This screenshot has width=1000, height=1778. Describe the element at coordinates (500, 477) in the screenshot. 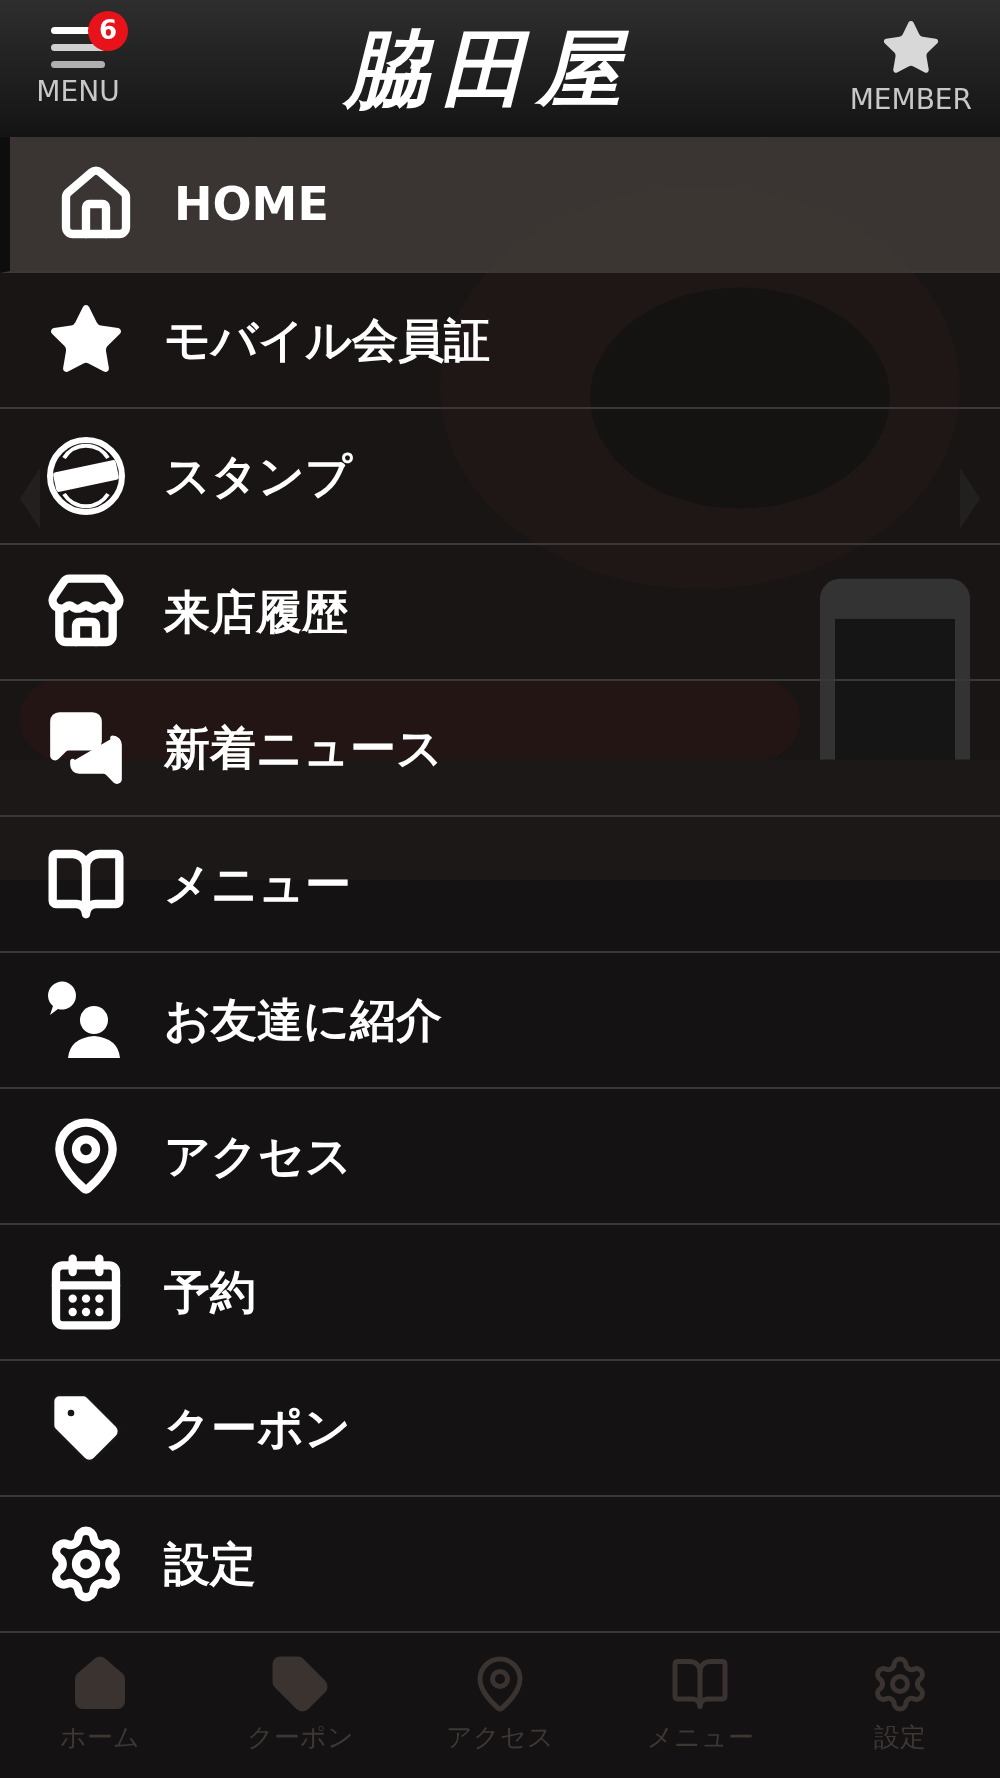

I see `menu-item: スタンプ` at that location.